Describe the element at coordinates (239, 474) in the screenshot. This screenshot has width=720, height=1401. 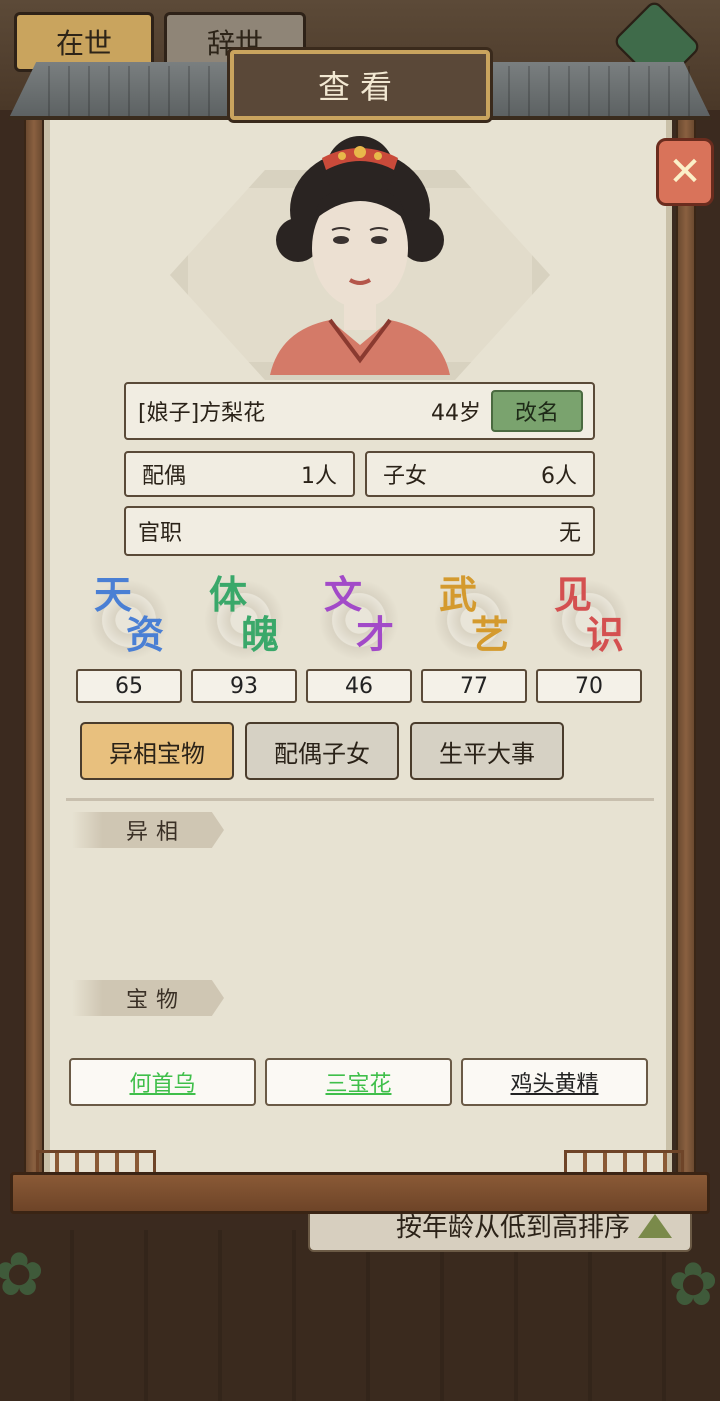
I see `spouse-row: 配偶 1人` at that location.